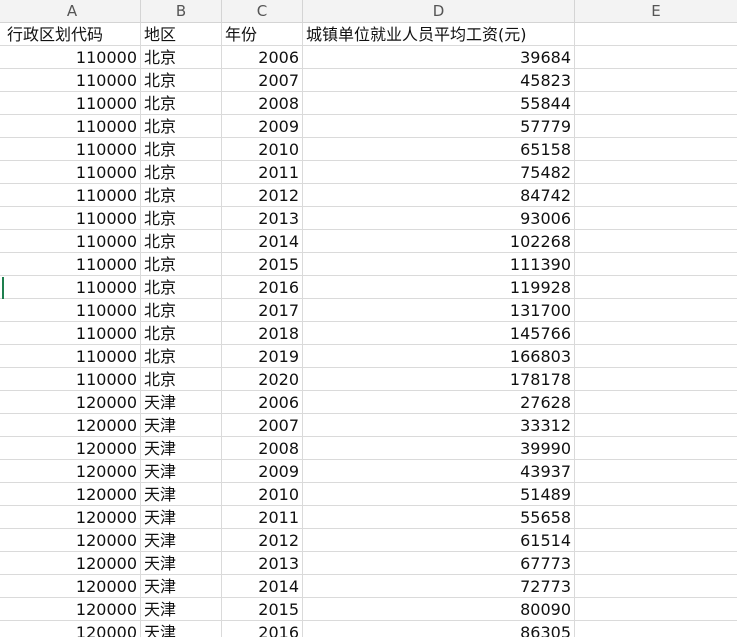 Image resolution: width=737 pixels, height=637 pixels. Describe the element at coordinates (439, 517) in the screenshot. I see `wage-cell: 55658` at that location.